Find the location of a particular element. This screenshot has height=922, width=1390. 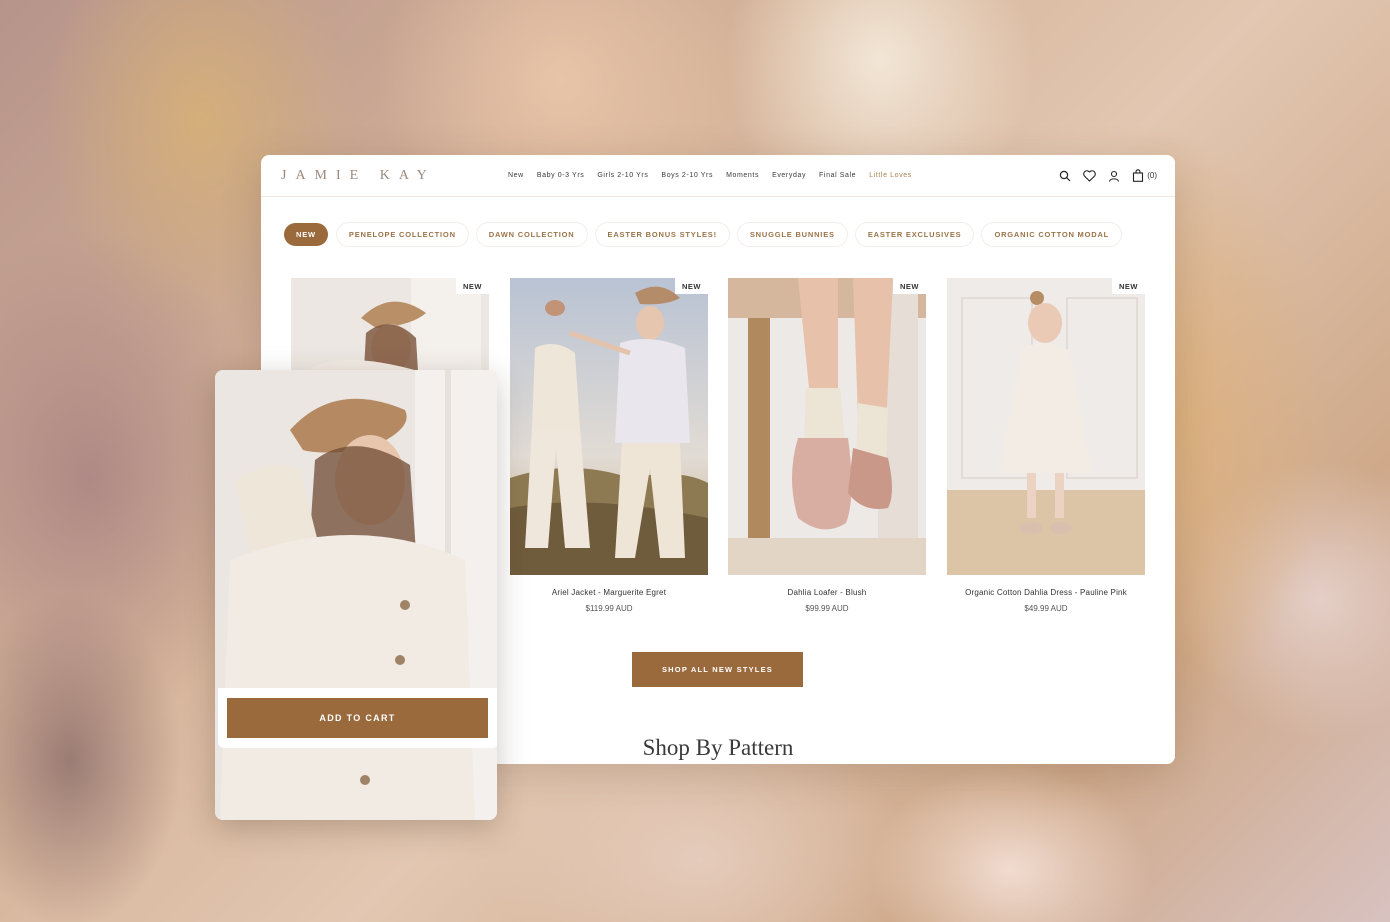

filter-dawn: DAWN COLLECTION is located at coordinates (531, 234).